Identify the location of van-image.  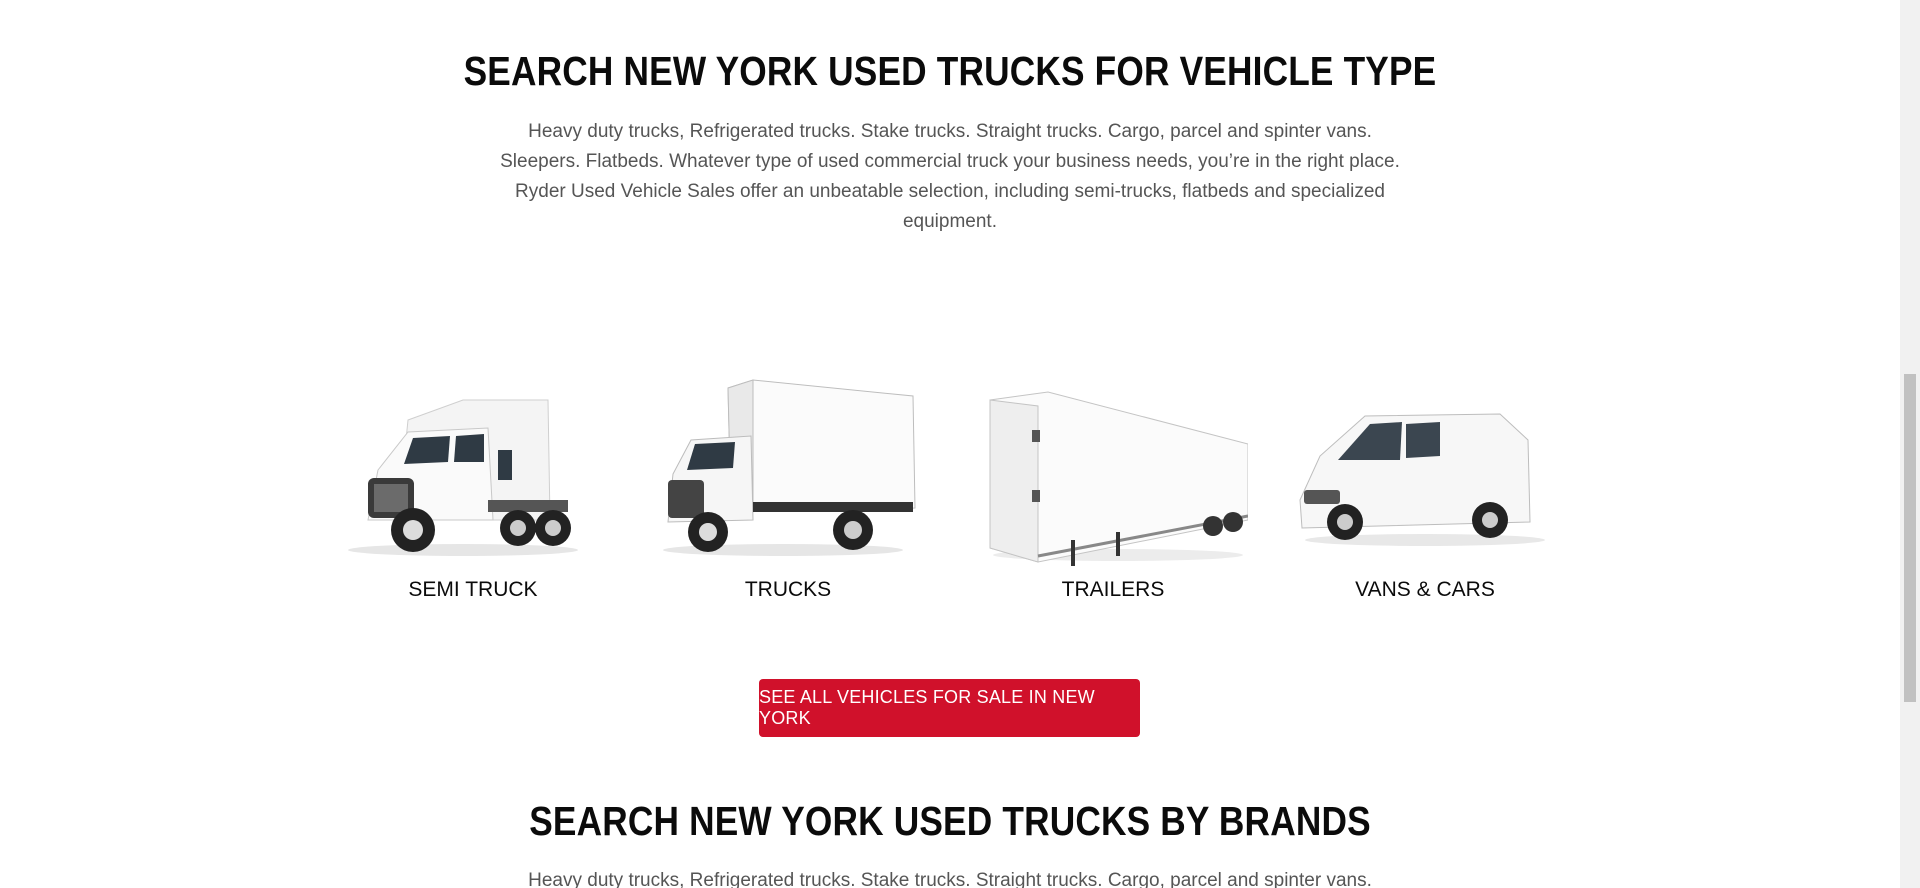
(1422, 479).